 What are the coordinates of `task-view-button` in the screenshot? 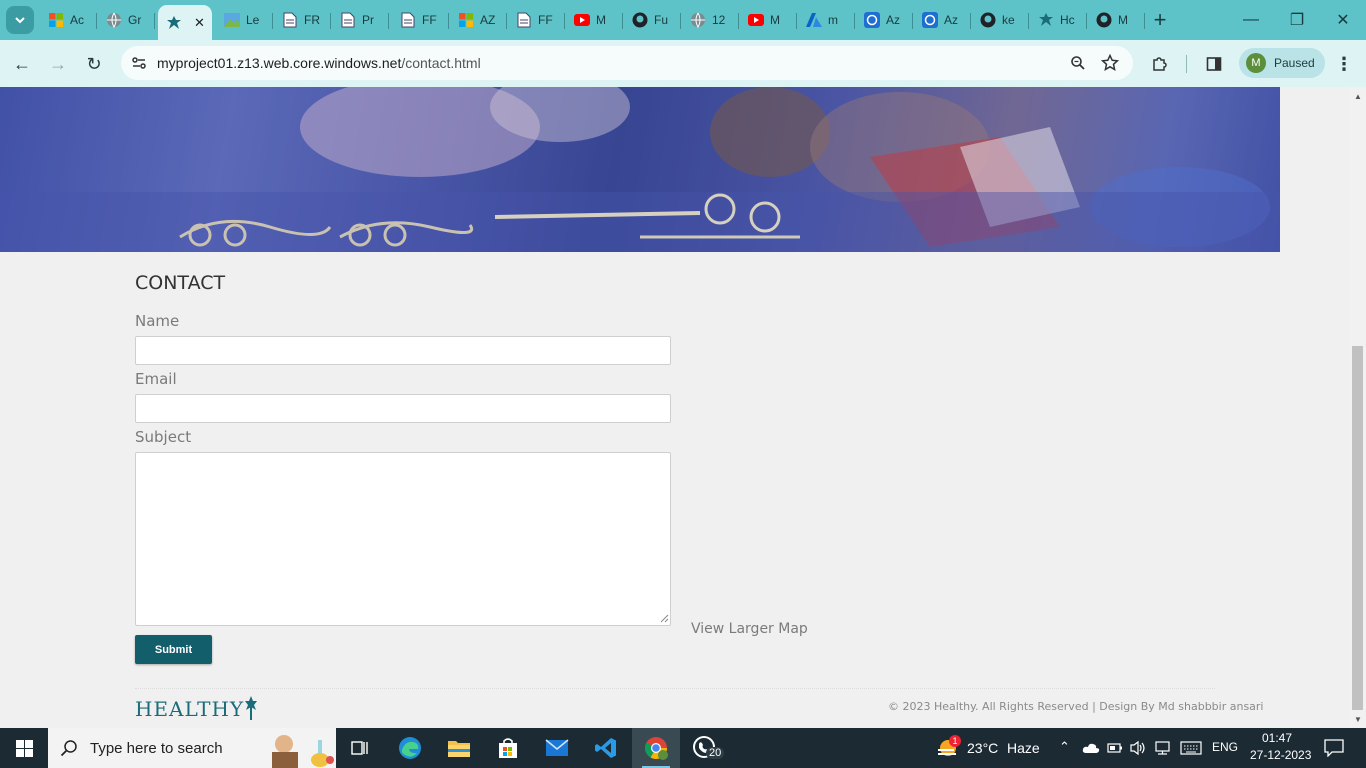 It's located at (360, 748).